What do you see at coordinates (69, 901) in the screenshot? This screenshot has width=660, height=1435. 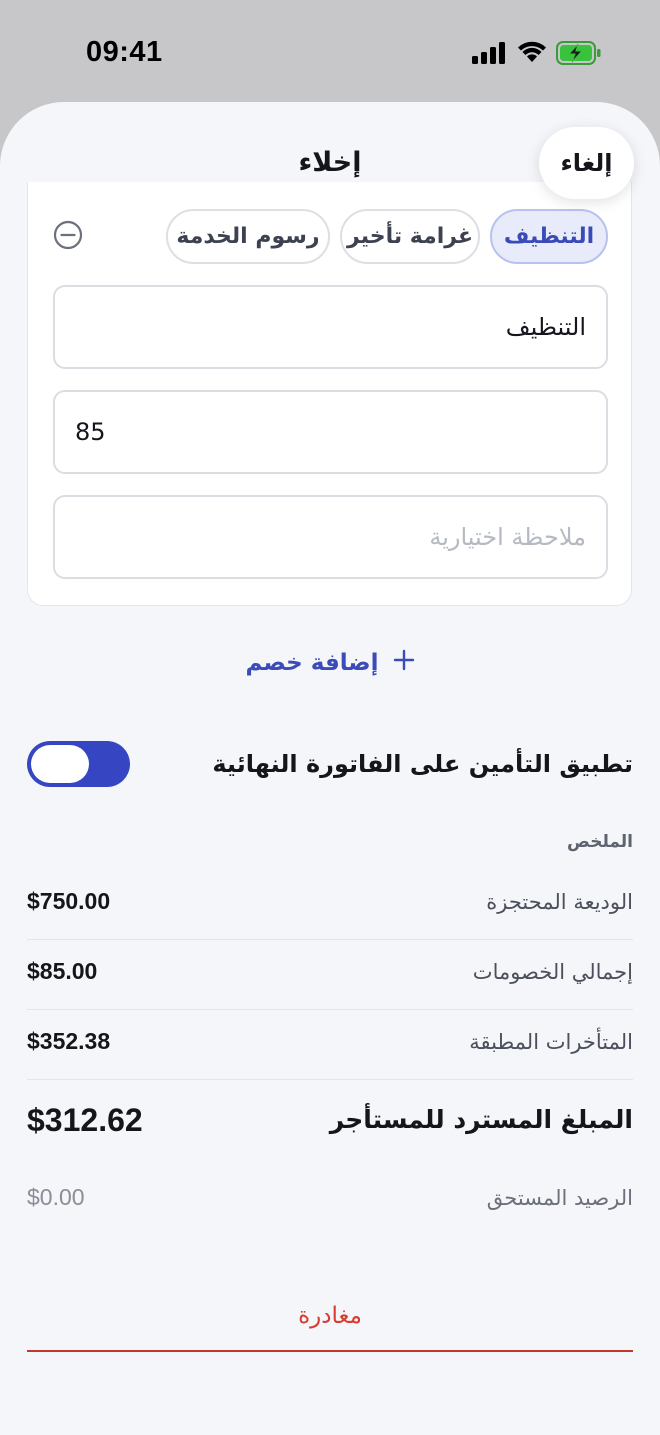 I see `summary-value: $750.00` at bounding box center [69, 901].